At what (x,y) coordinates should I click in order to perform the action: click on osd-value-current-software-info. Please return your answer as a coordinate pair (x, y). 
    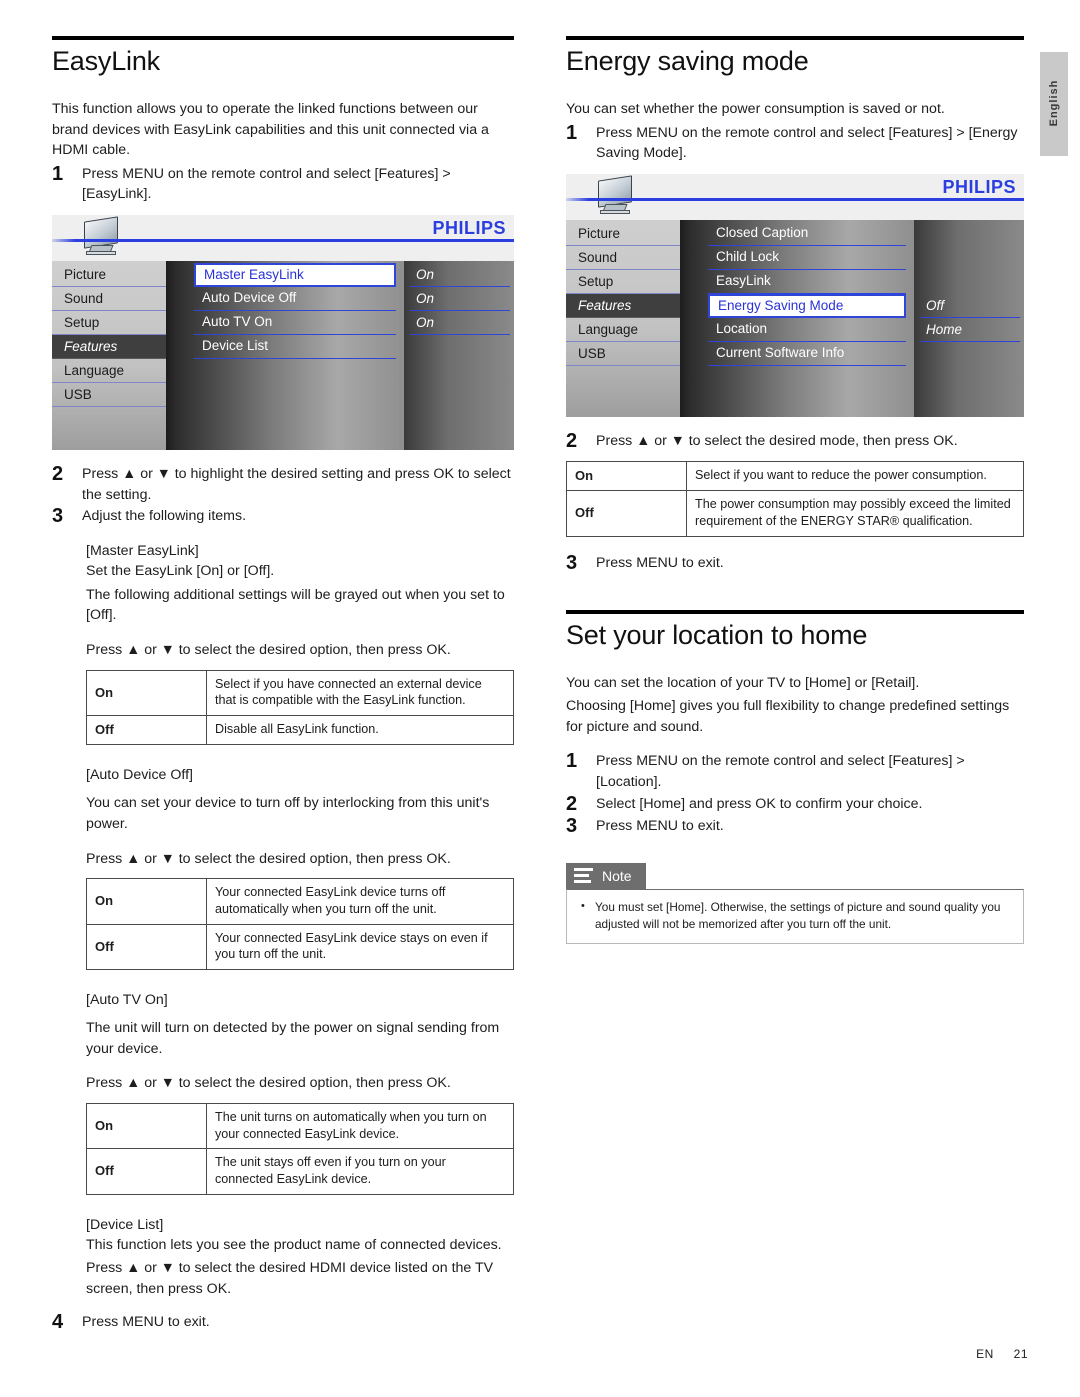
    Looking at the image, I should click on (970, 354).